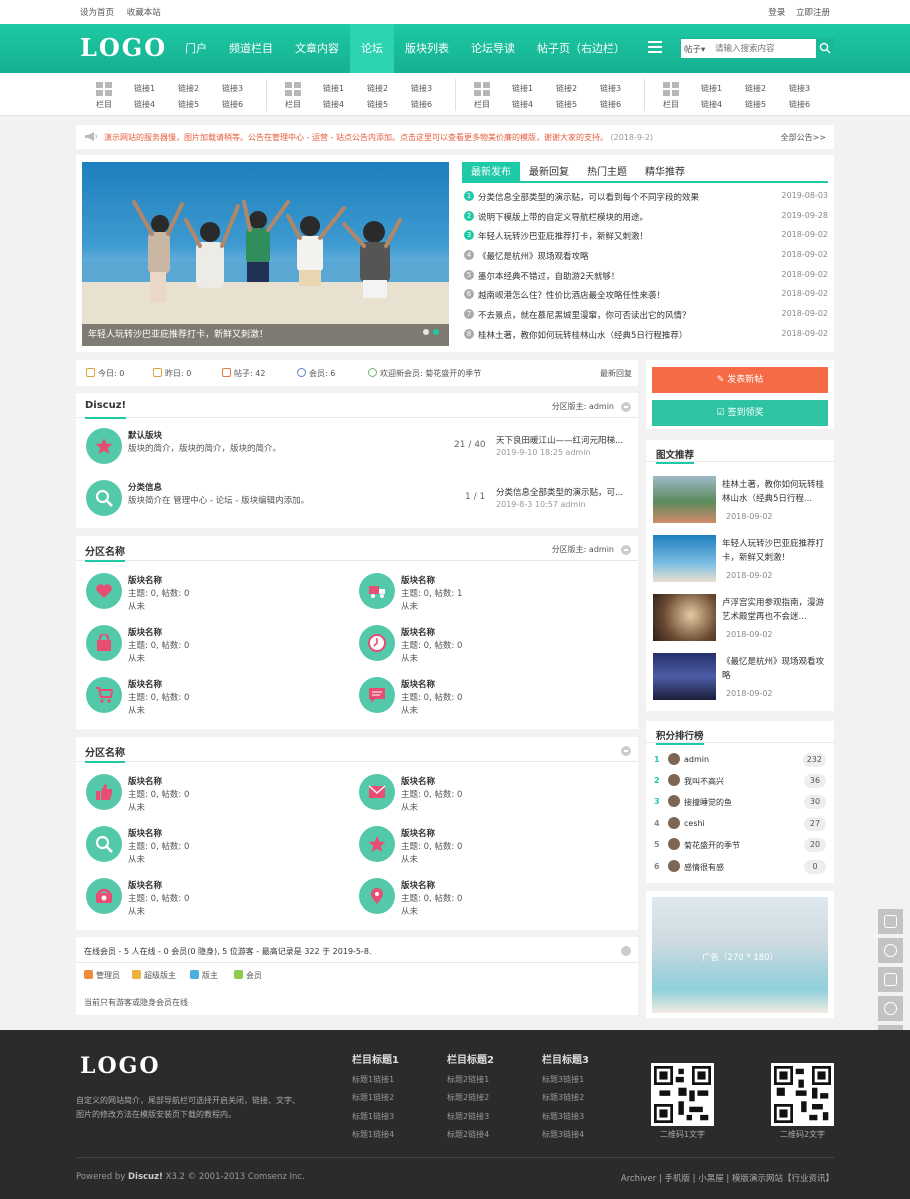 This screenshot has width=910, height=1199. Describe the element at coordinates (645, 277) in the screenshot. I see `news-item: 5 墨尔本经典不错过，自助游2天就够！ 2018-09-02` at that location.